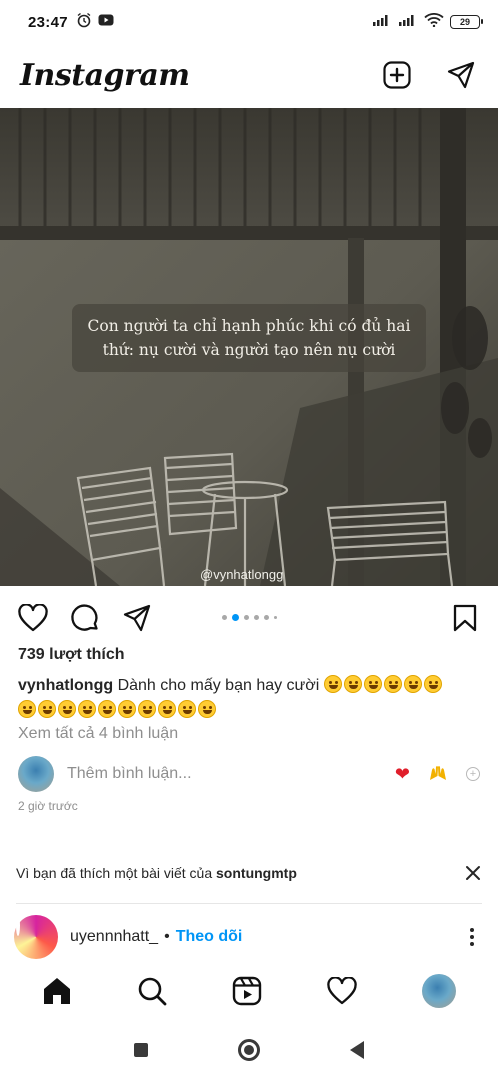 The image size is (498, 1080). I want to click on recent-apps-icon, so click(141, 1050).